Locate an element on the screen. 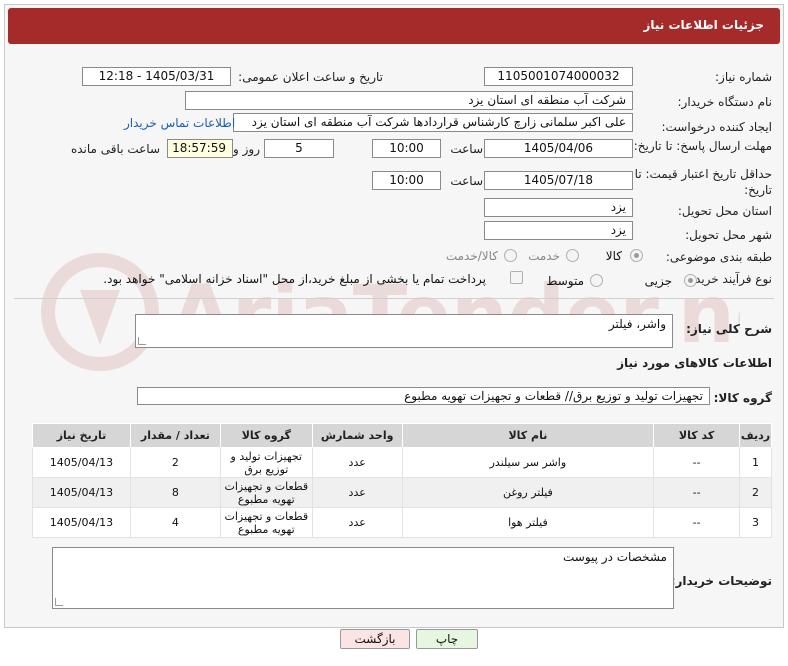 The height and width of the screenshot is (666, 788). process-radio-medium is located at coordinates (596, 280).